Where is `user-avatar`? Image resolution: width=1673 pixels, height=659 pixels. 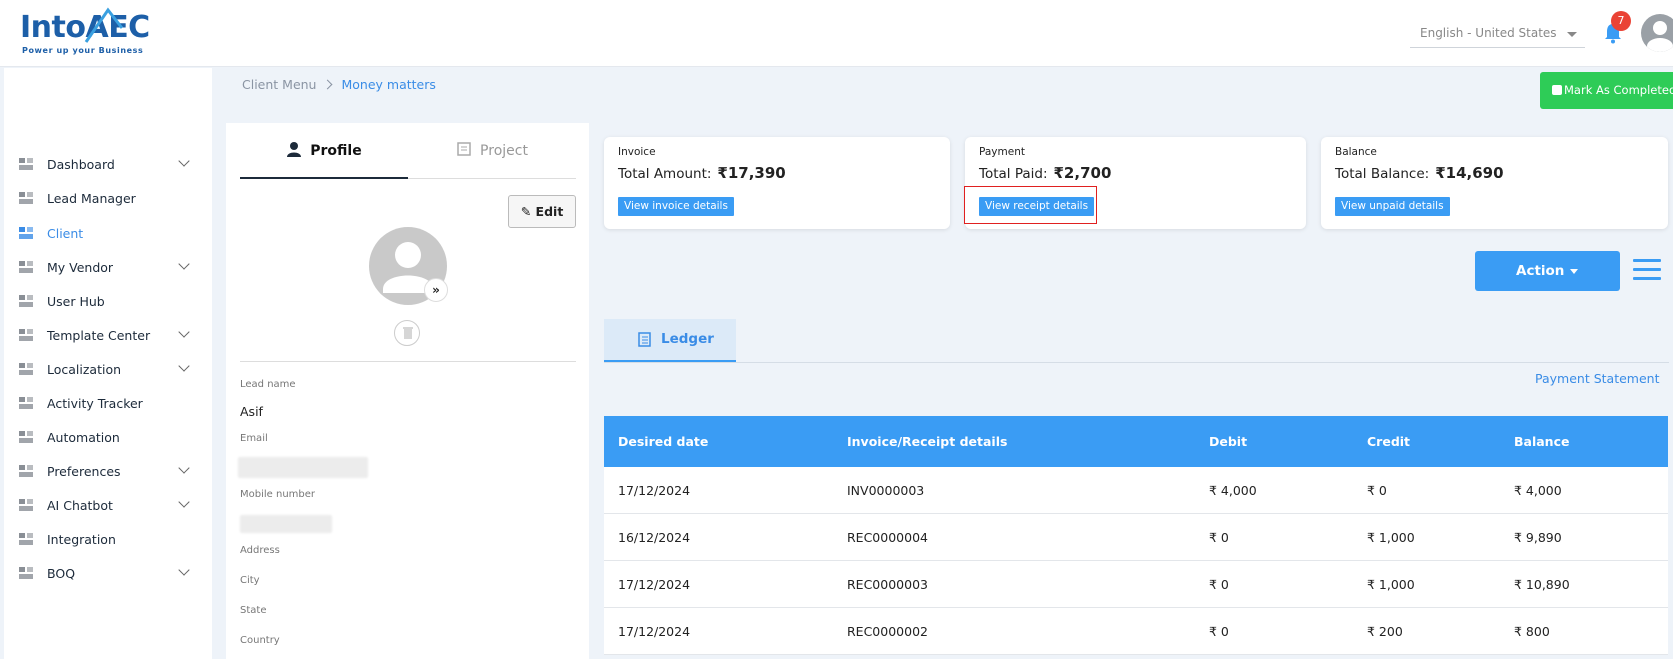 user-avatar is located at coordinates (1657, 33).